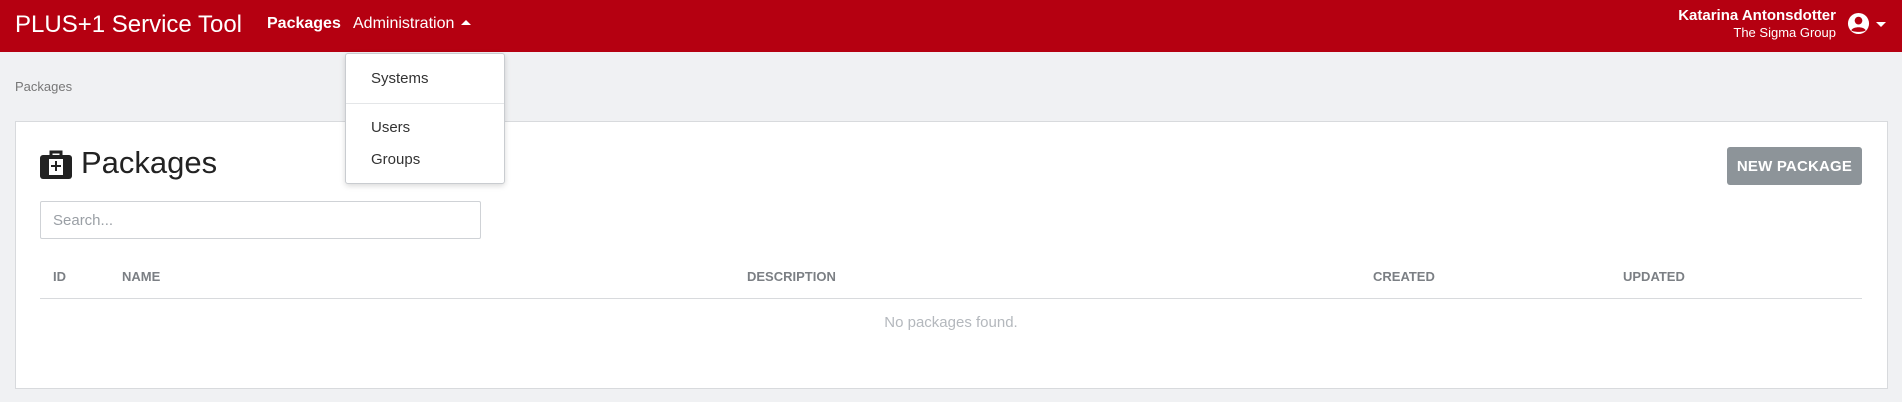 The image size is (1902, 402). Describe the element at coordinates (1858, 23) in the screenshot. I see `user-circle-icon` at that location.